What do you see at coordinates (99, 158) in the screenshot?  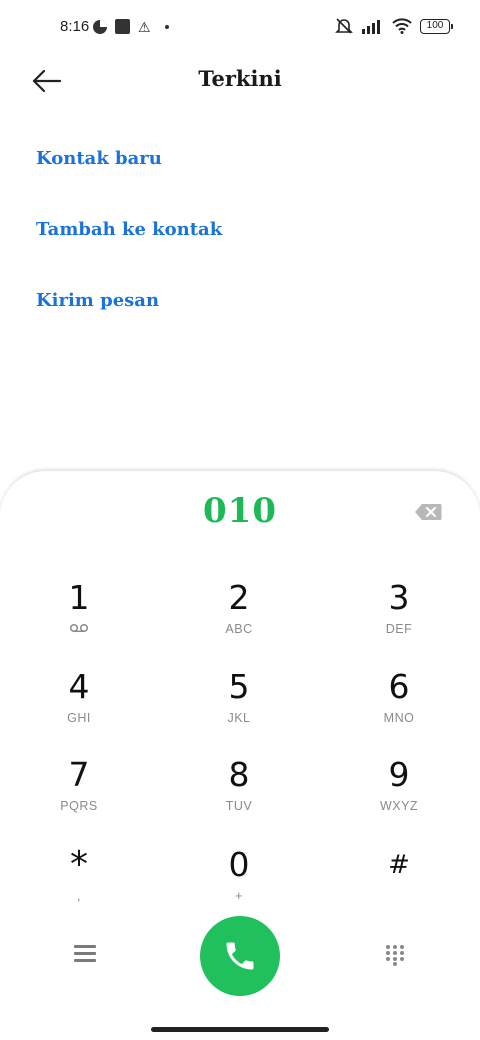 I see `new-contact-link: Kontak baru` at bounding box center [99, 158].